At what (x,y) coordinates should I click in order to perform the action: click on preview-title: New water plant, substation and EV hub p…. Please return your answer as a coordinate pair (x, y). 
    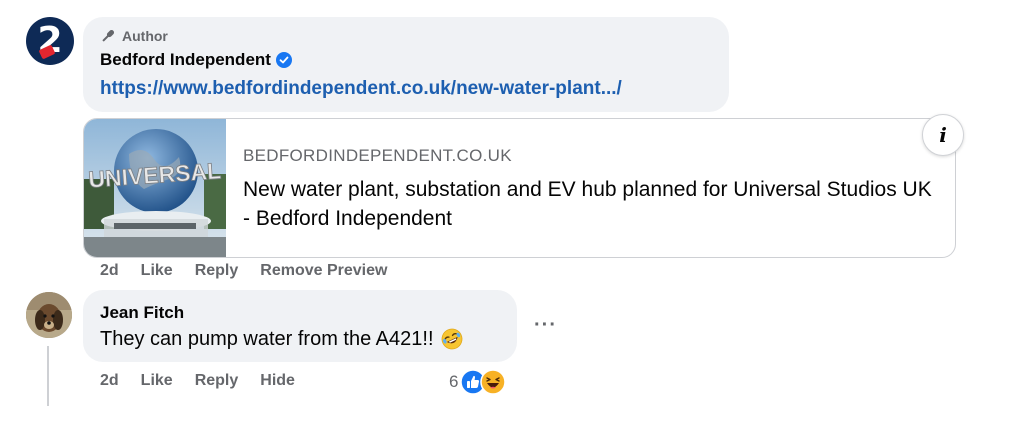
    Looking at the image, I should click on (588, 204).